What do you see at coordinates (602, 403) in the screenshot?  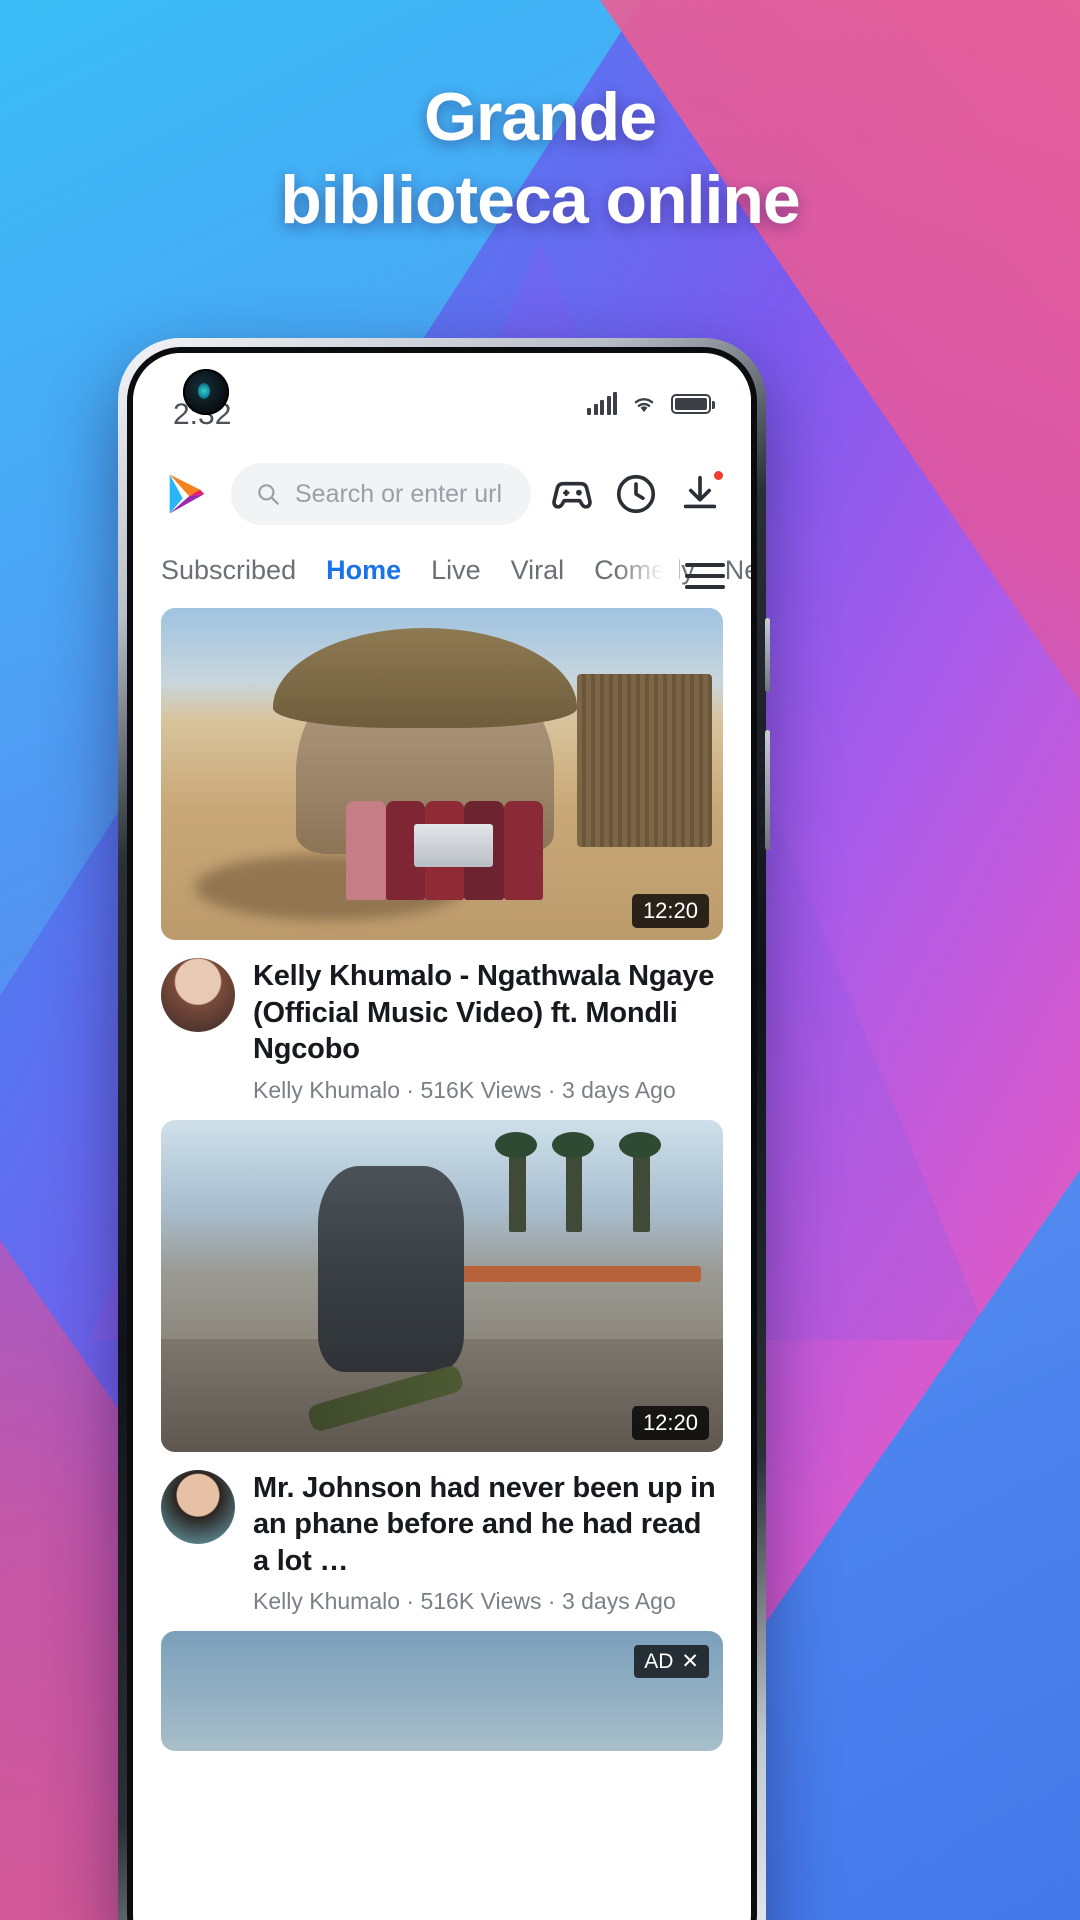 I see `signal-bars-icon` at bounding box center [602, 403].